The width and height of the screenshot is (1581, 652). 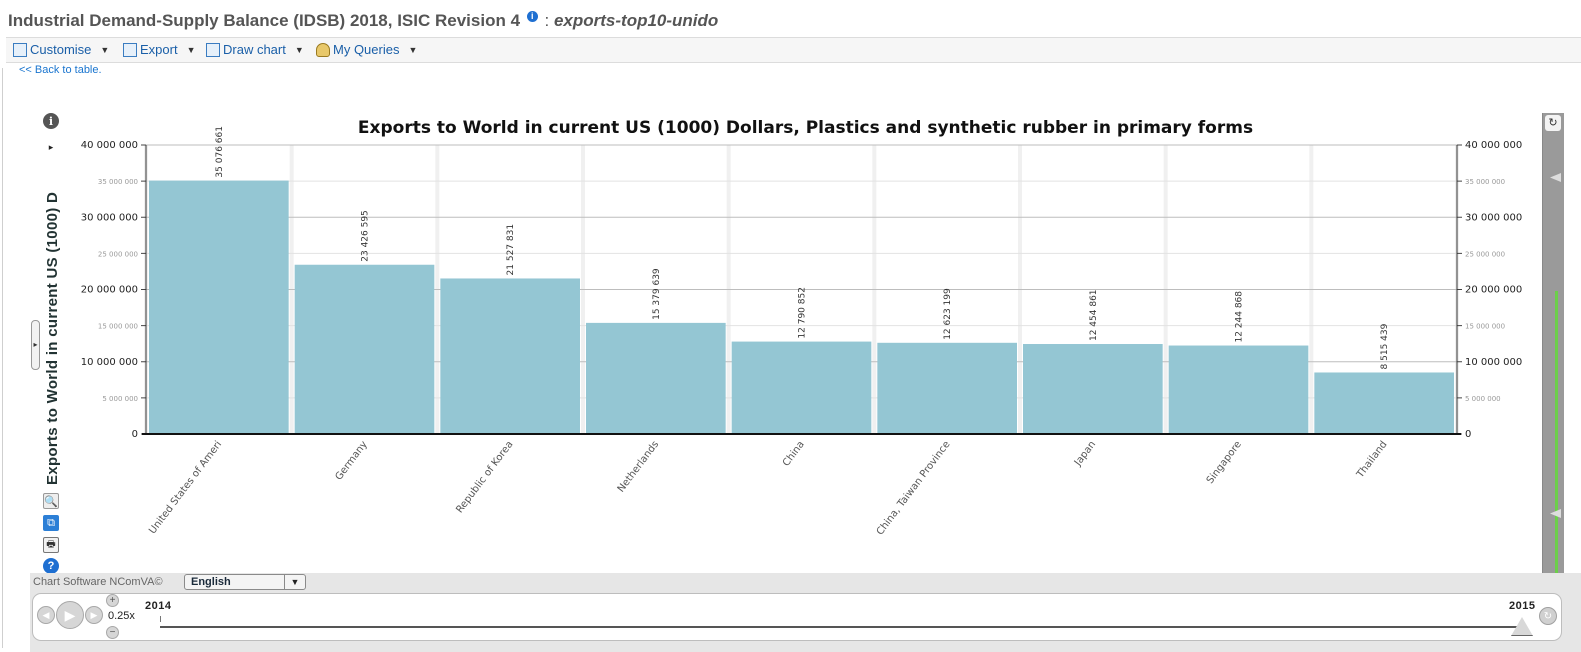 What do you see at coordinates (51, 147) in the screenshot?
I see `play-triangle-icon: ▸` at bounding box center [51, 147].